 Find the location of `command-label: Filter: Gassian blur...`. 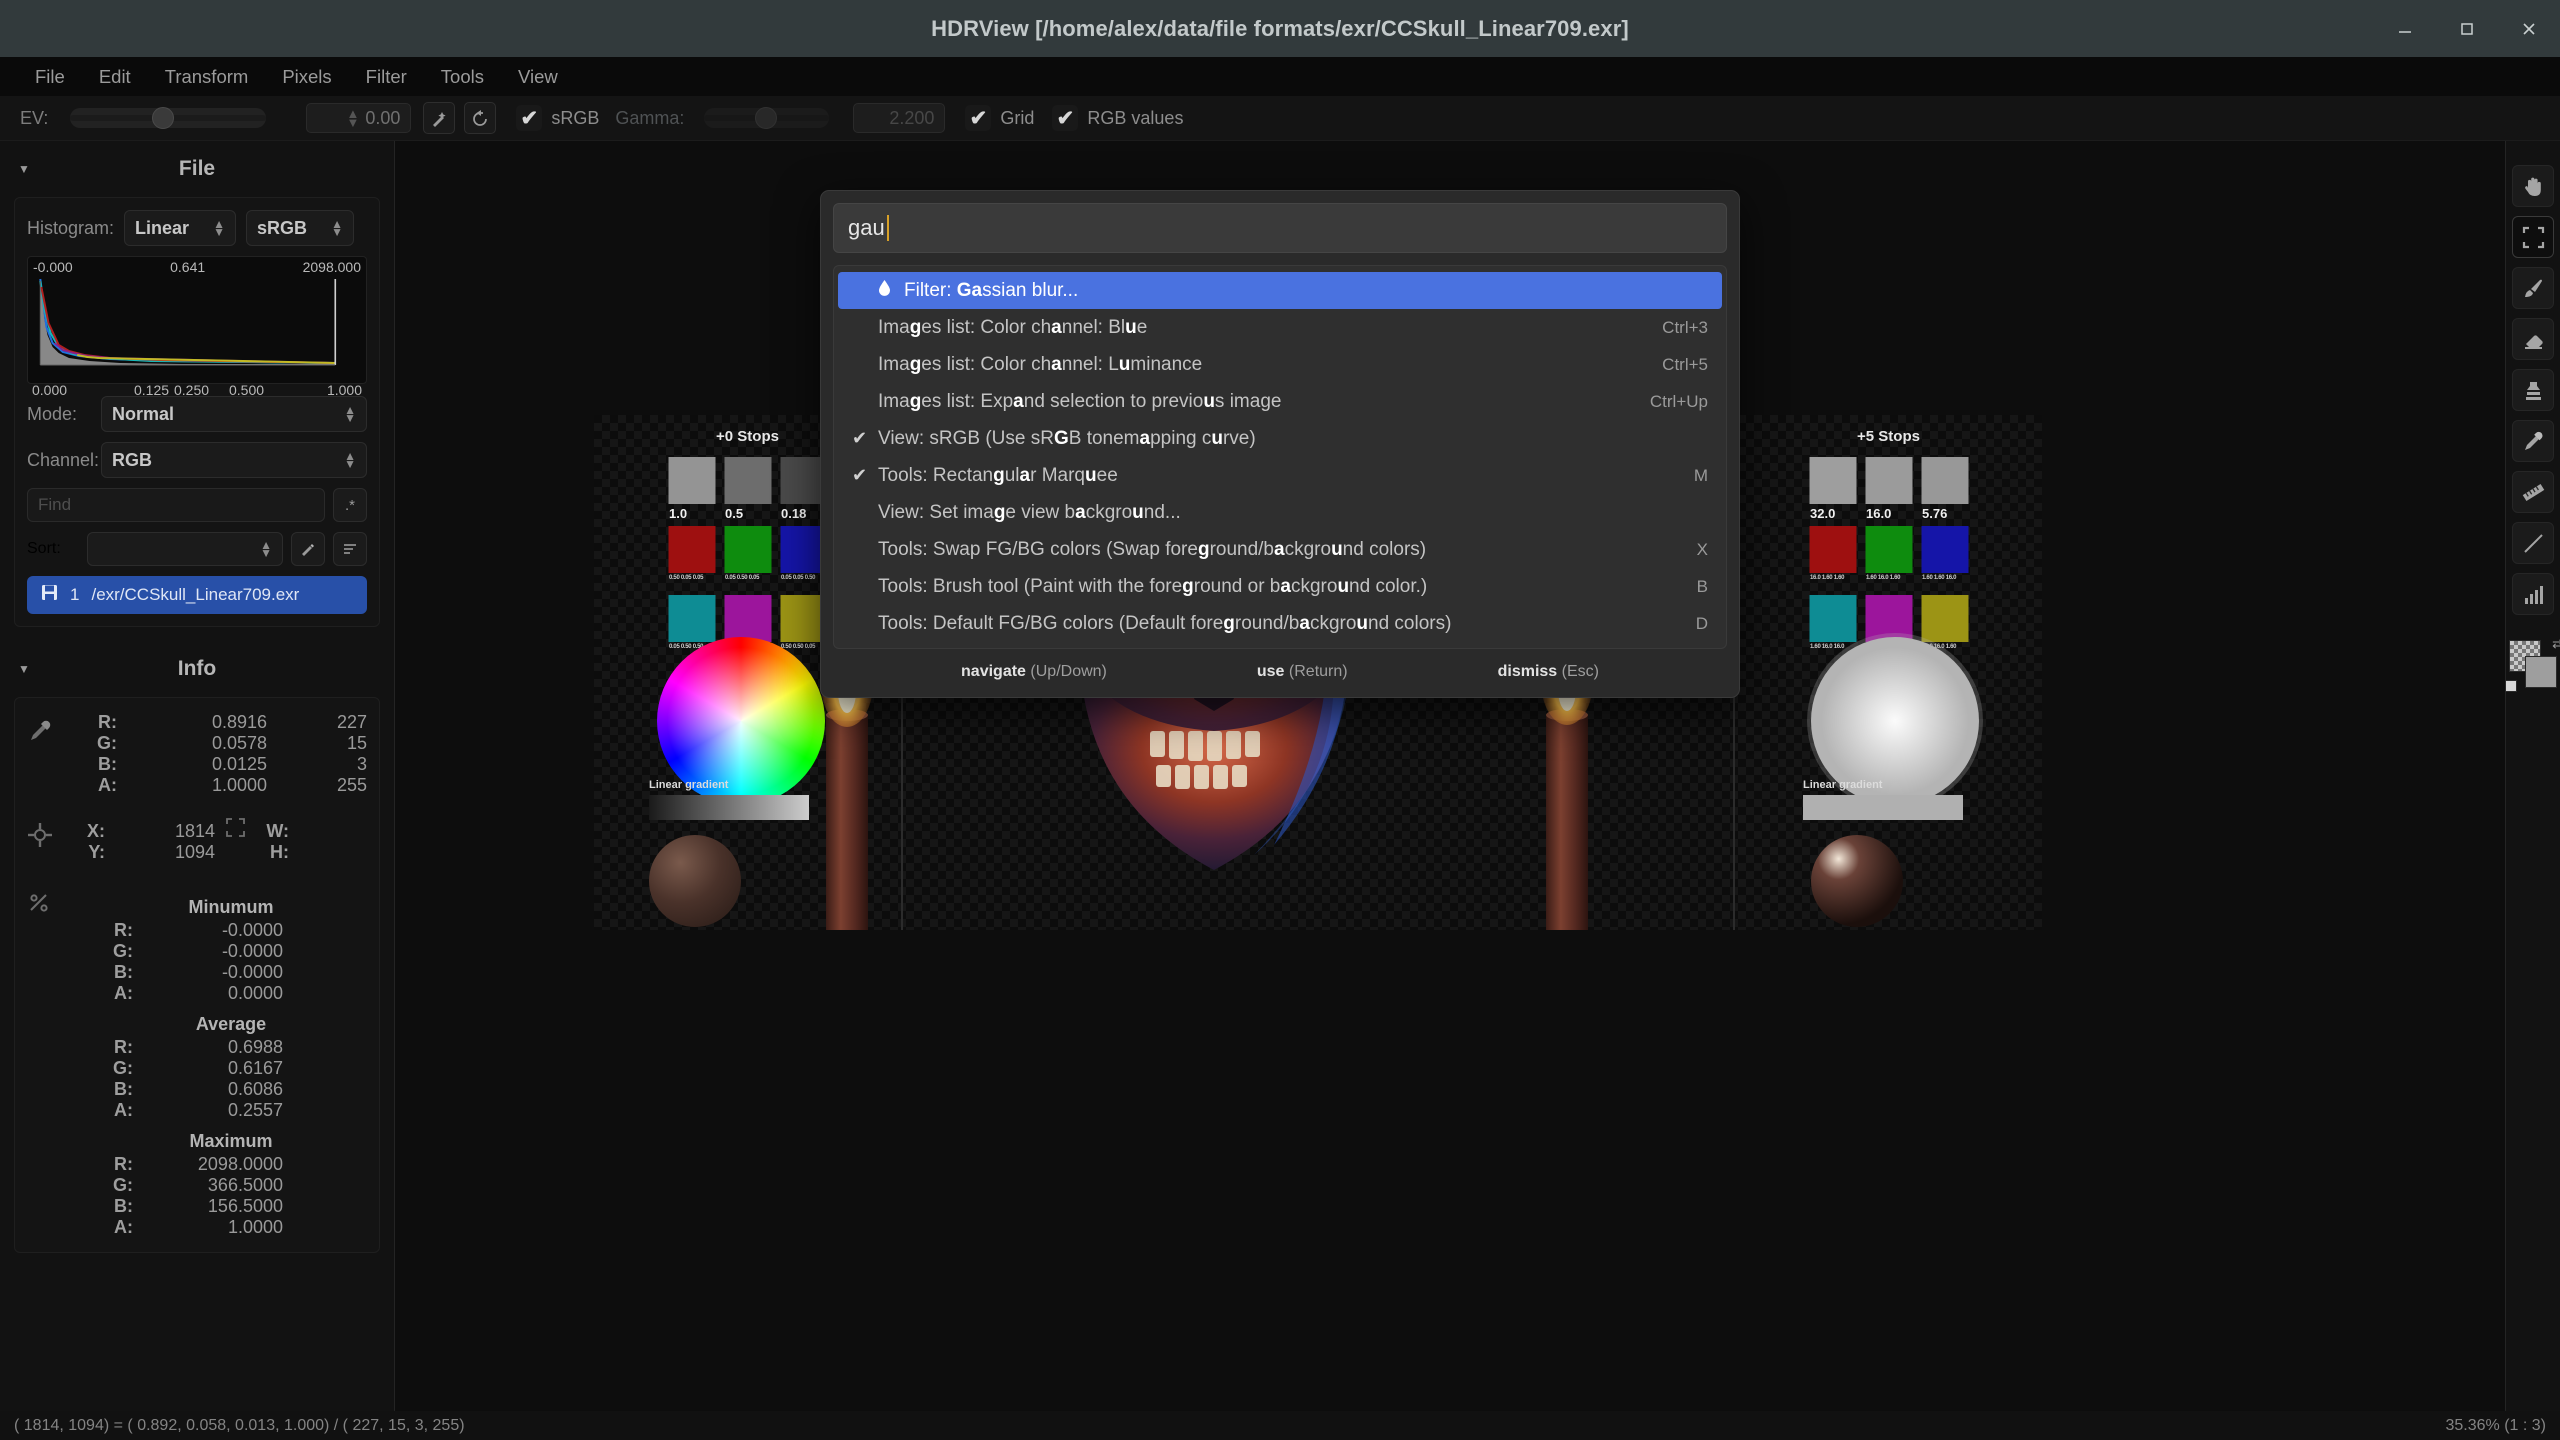

command-label: Filter: Gassian blur... is located at coordinates (991, 290).